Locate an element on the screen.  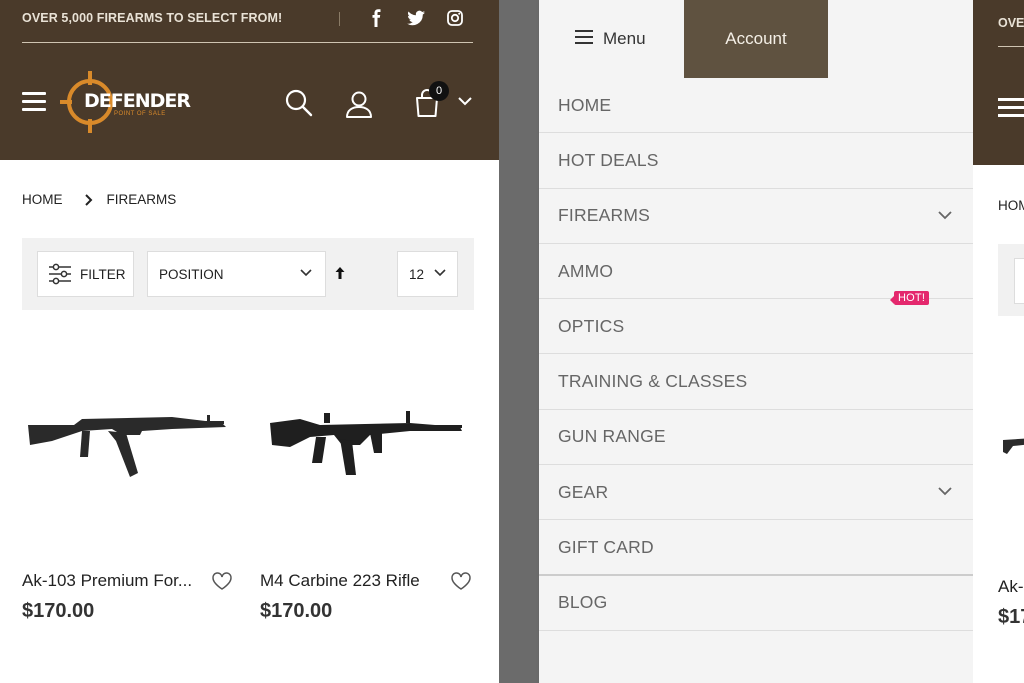
tab-account: Account is located at coordinates (756, 39).